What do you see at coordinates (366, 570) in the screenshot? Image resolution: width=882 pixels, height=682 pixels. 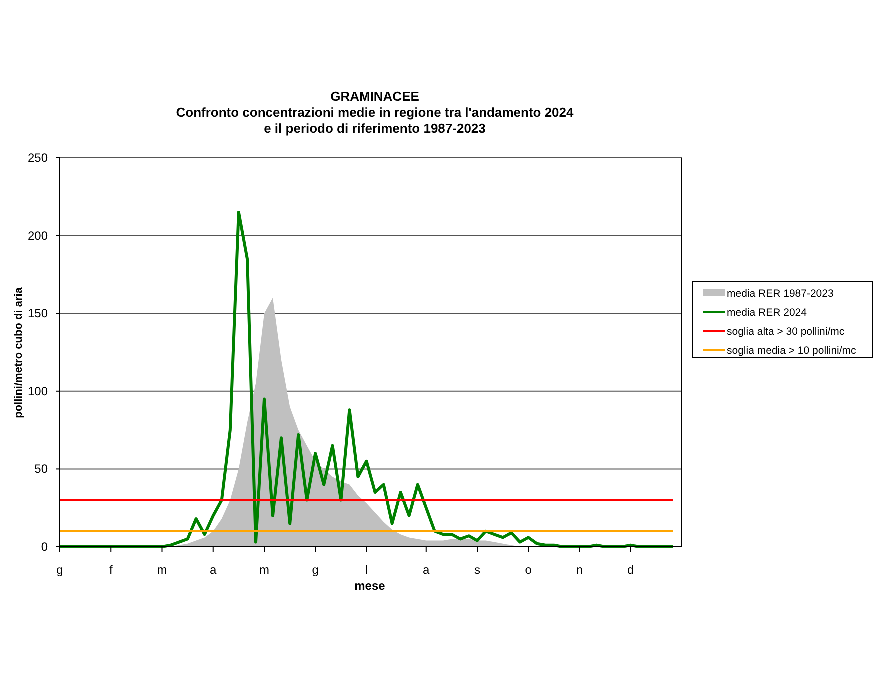 I see `x-tick-label: l` at bounding box center [366, 570].